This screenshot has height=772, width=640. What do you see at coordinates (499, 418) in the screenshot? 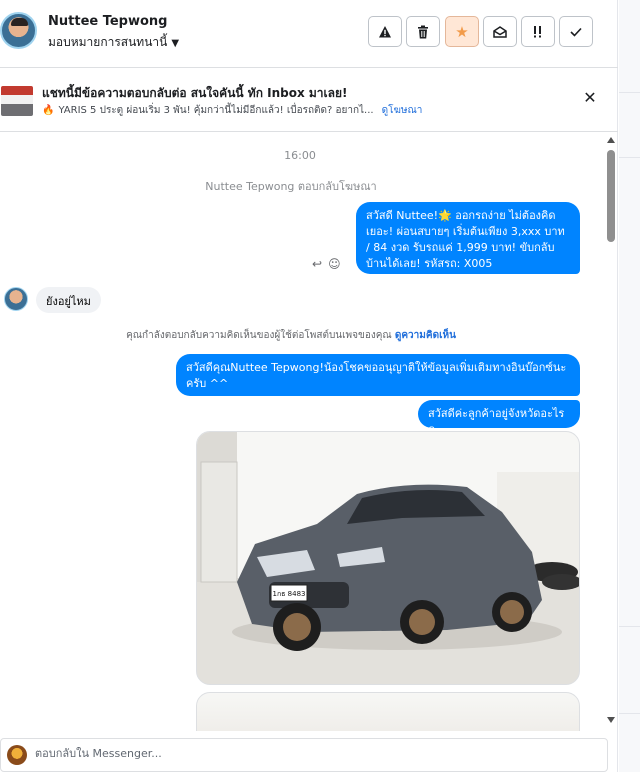
I see `outgoing-message: สวัสดีค่ะลูกค้าอยู่จังหวัดอะไรคะ` at bounding box center [499, 418].